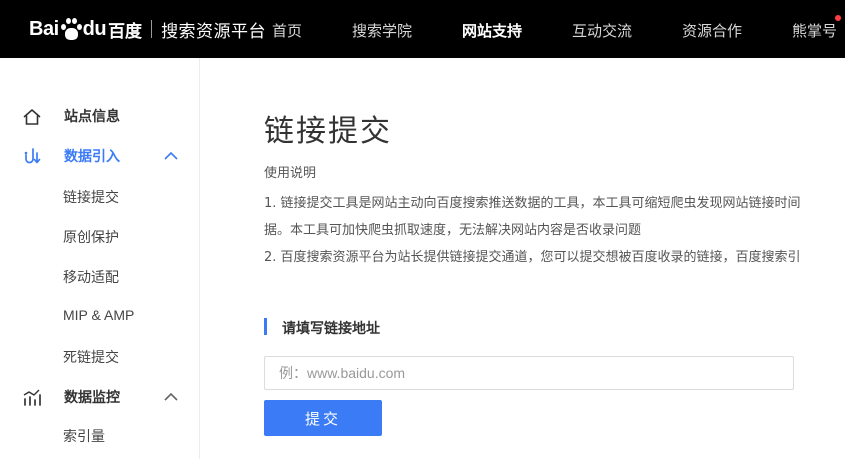 This screenshot has width=845, height=459. What do you see at coordinates (125, 31) in the screenshot?
I see `logo-text-cn: 百度` at bounding box center [125, 31].